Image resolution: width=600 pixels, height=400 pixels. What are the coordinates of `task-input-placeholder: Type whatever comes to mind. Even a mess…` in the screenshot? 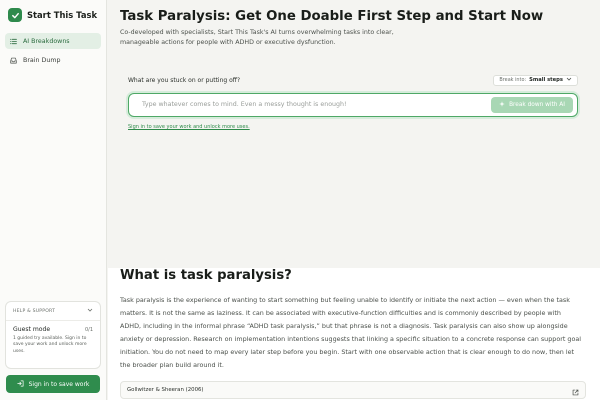 It's located at (244, 104).